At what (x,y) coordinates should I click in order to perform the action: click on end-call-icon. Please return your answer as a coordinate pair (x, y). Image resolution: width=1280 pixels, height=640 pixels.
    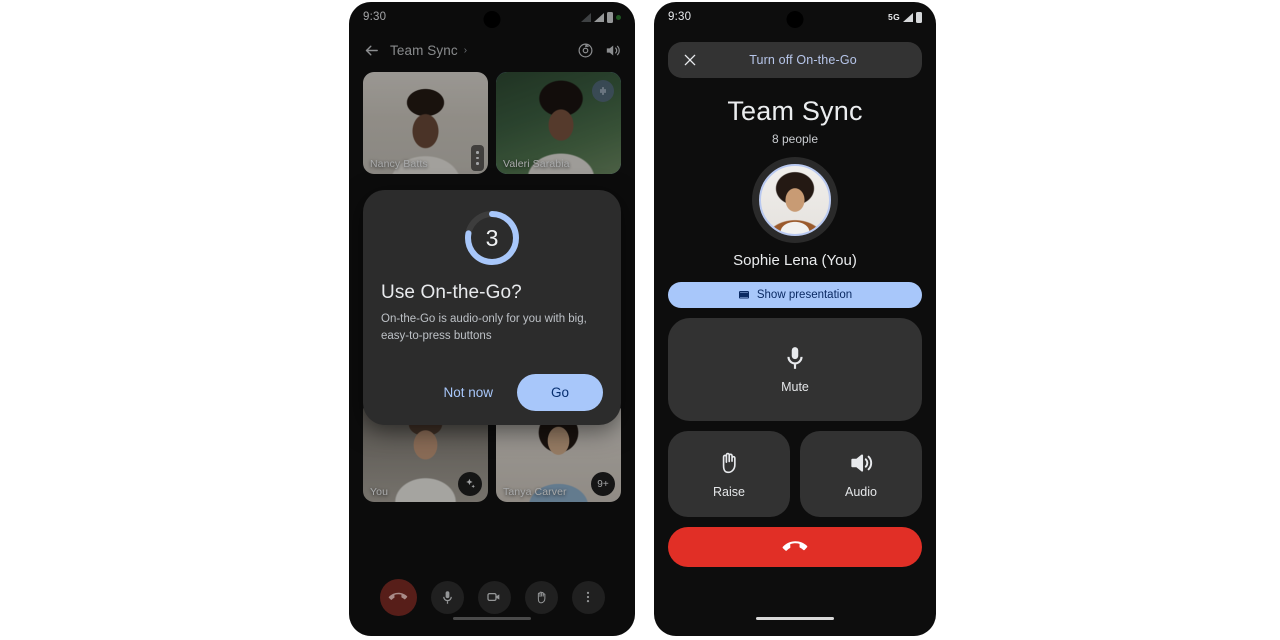
    Looking at the image, I should click on (795, 547).